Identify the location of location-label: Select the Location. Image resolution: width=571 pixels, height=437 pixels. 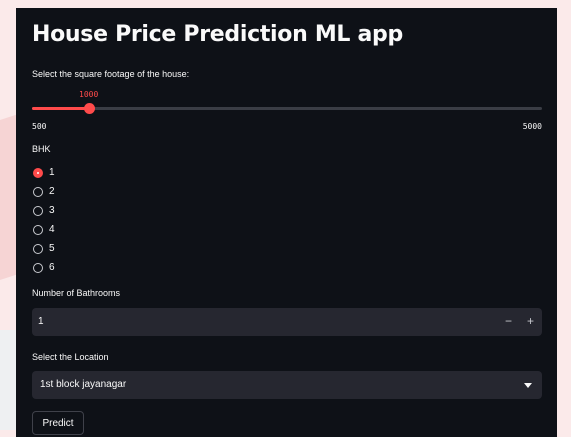
(70, 357).